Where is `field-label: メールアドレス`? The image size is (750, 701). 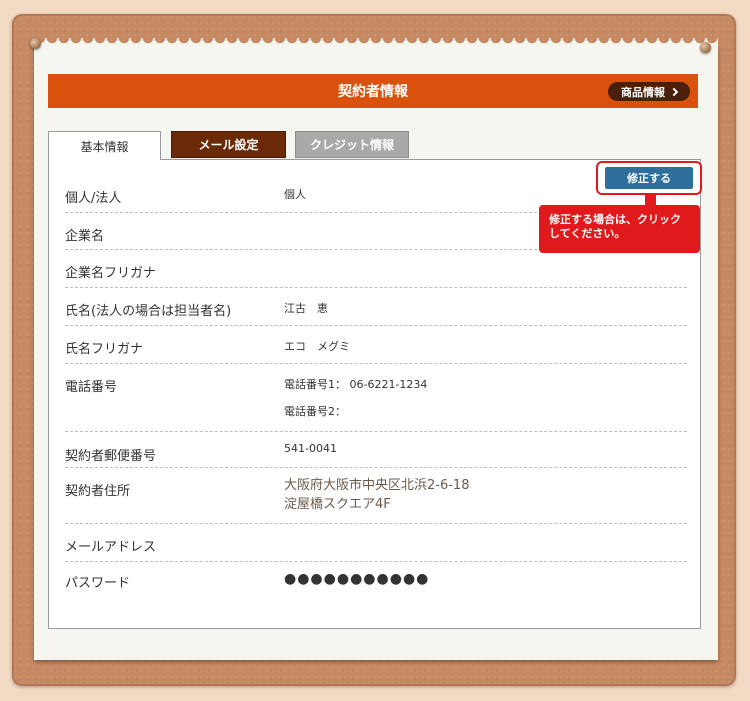
field-label: メールアドレス is located at coordinates (111, 547).